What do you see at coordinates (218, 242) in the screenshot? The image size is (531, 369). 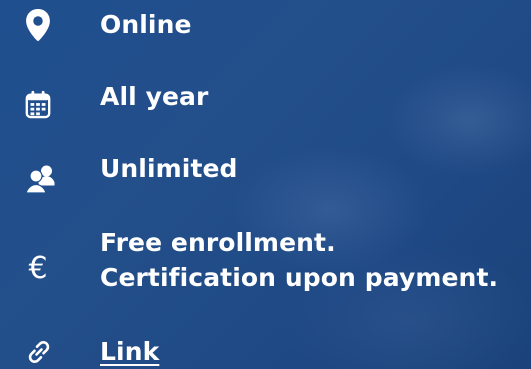 I see `info-label-cost-line-1: Free enrollment.` at bounding box center [218, 242].